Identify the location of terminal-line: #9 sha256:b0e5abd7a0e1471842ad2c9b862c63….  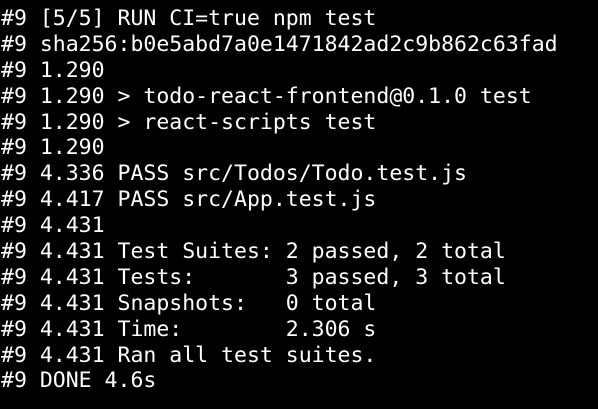
(279, 44).